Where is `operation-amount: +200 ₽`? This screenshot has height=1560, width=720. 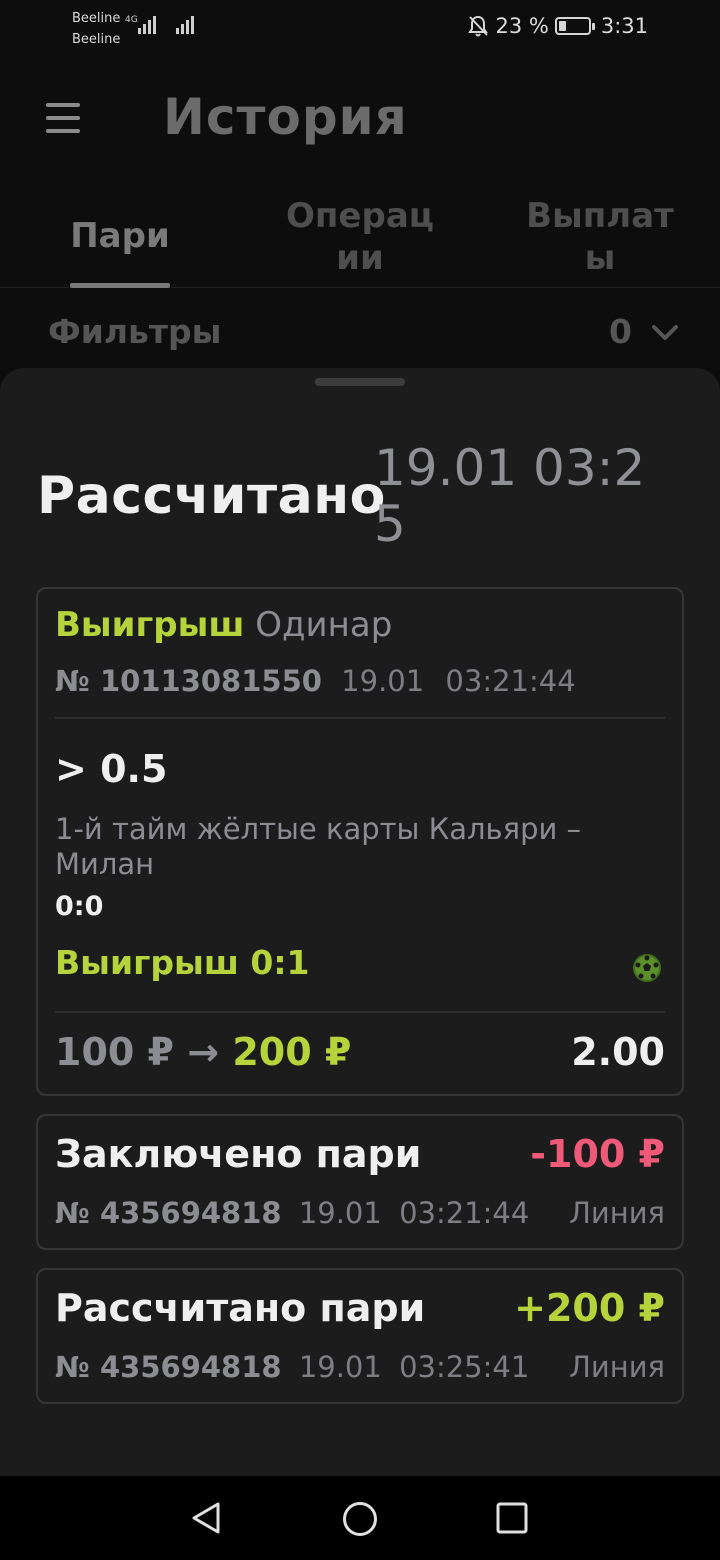 operation-amount: +200 ₽ is located at coordinates (589, 1308).